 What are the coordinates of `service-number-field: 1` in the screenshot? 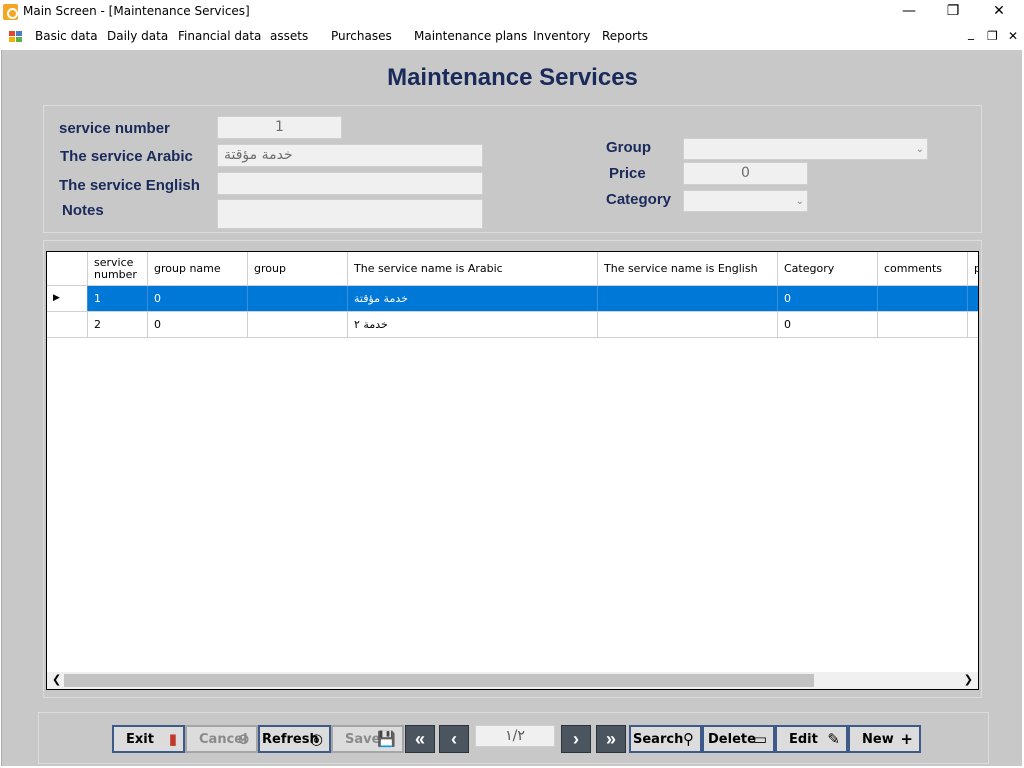 It's located at (279, 127).